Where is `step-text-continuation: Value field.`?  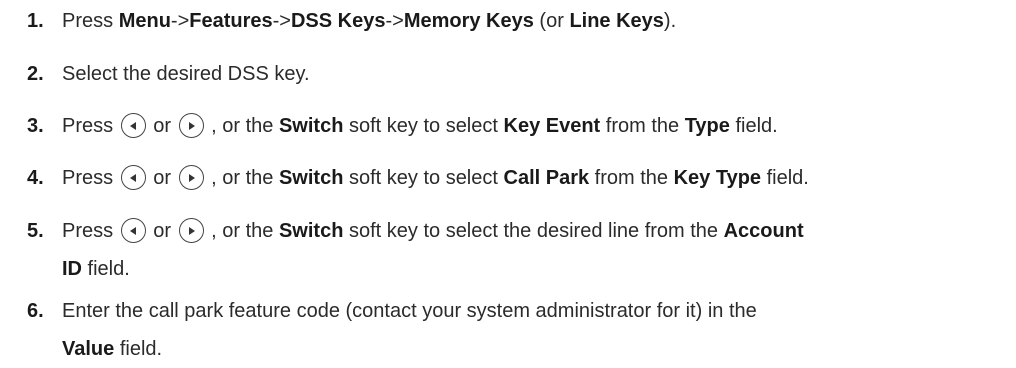
step-text-continuation: Value field. is located at coordinates (112, 349).